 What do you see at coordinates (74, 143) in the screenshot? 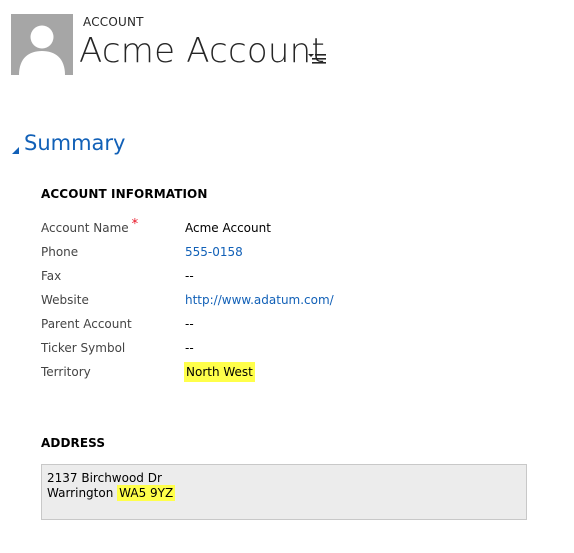
I see `section-title-summary: Summary` at bounding box center [74, 143].